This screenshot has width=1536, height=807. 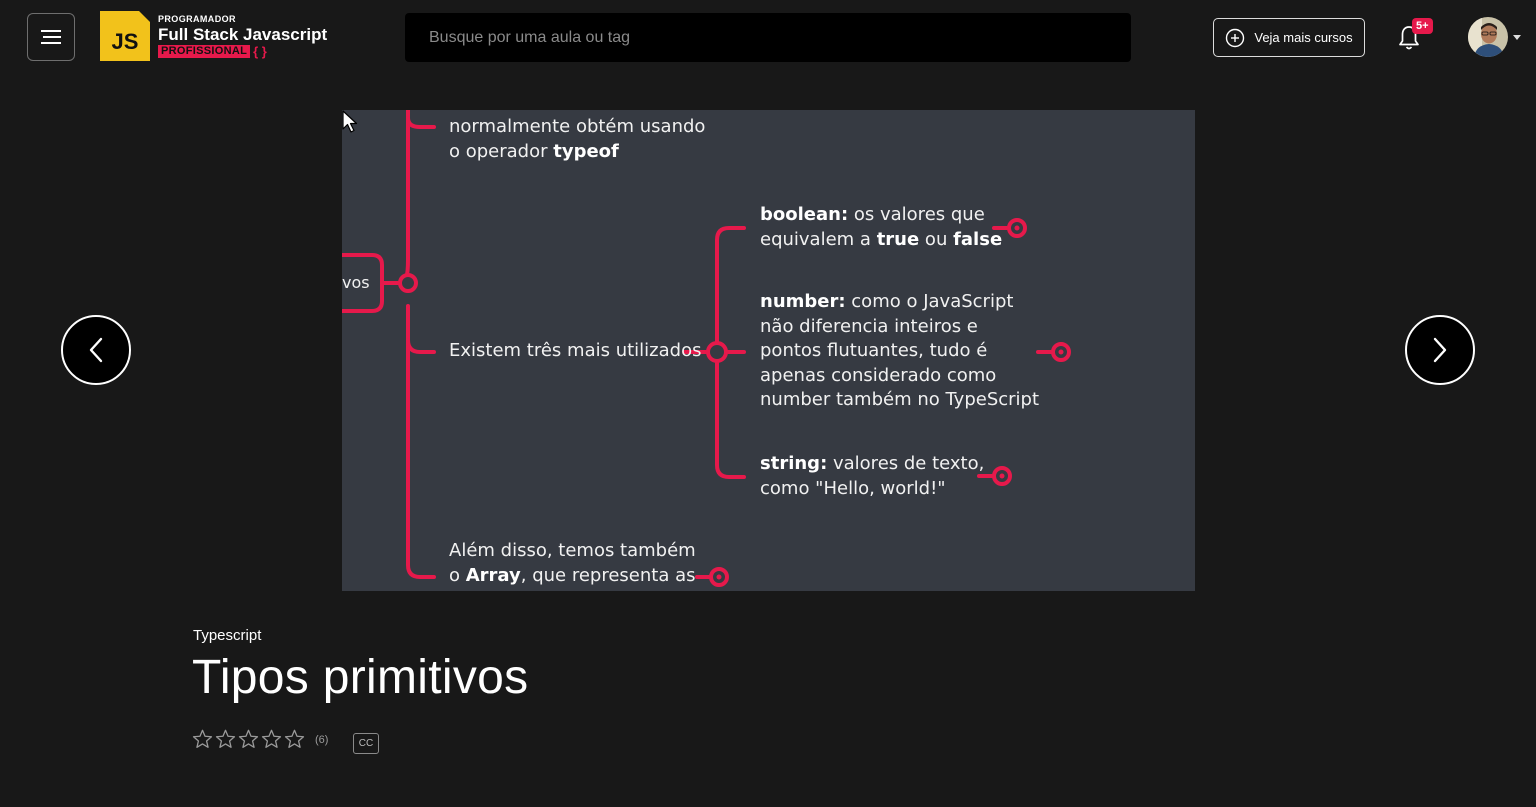 I want to click on slide-root-label: vos, so click(x=356, y=282).